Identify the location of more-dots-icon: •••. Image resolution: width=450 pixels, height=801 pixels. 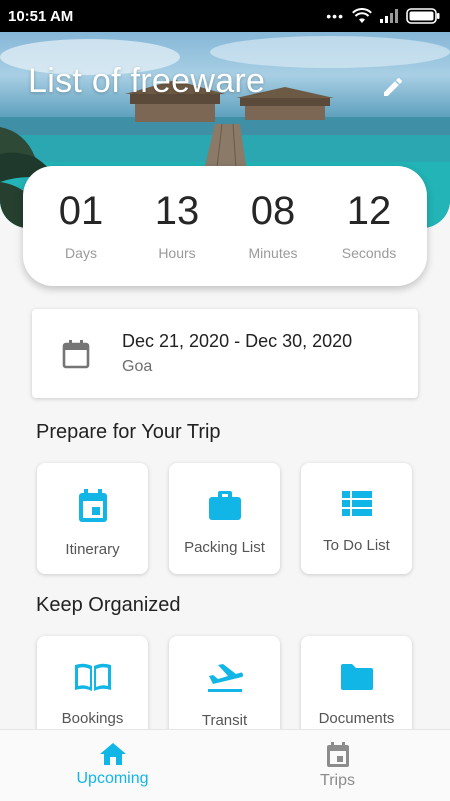
(335, 16).